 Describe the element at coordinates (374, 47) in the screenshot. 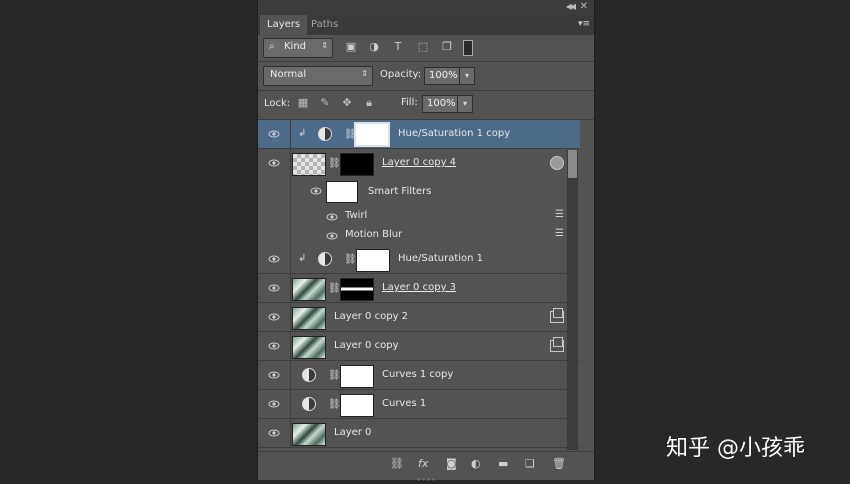

I see `adjustment-filter-icon: ◑` at that location.